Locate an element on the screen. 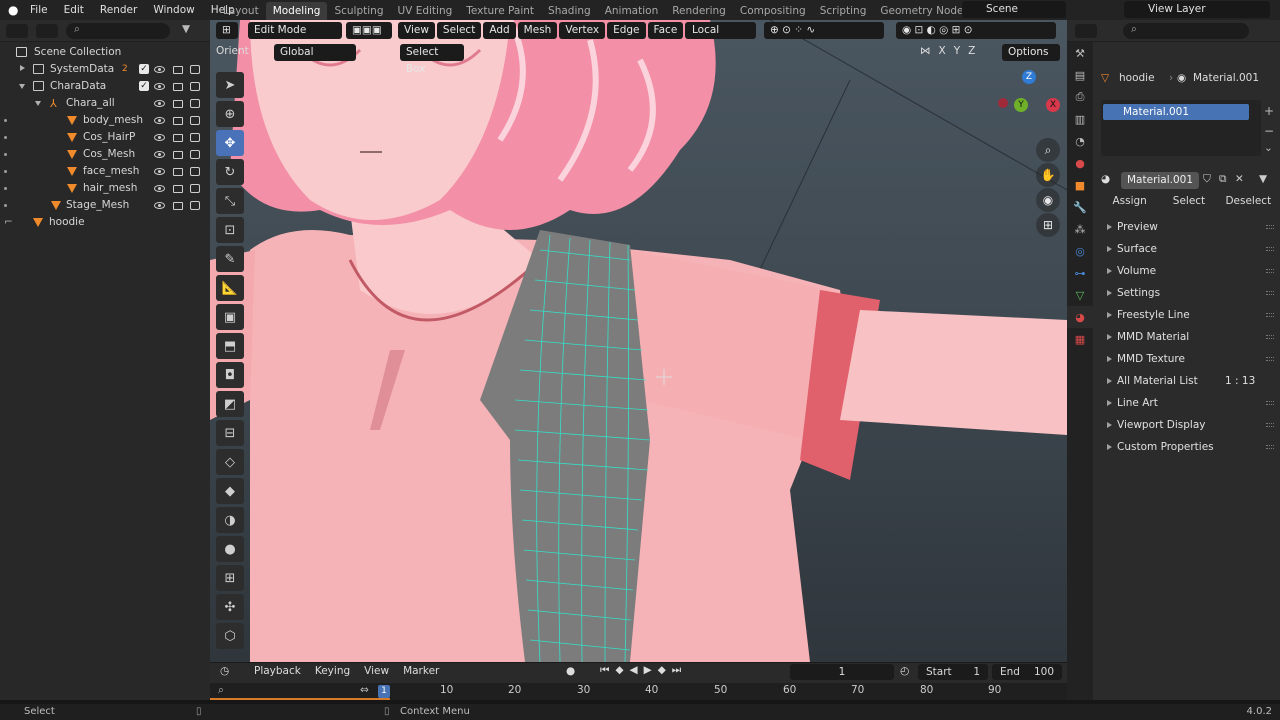  slot-specials-icon: ⌄ is located at coordinates (1268, 148).